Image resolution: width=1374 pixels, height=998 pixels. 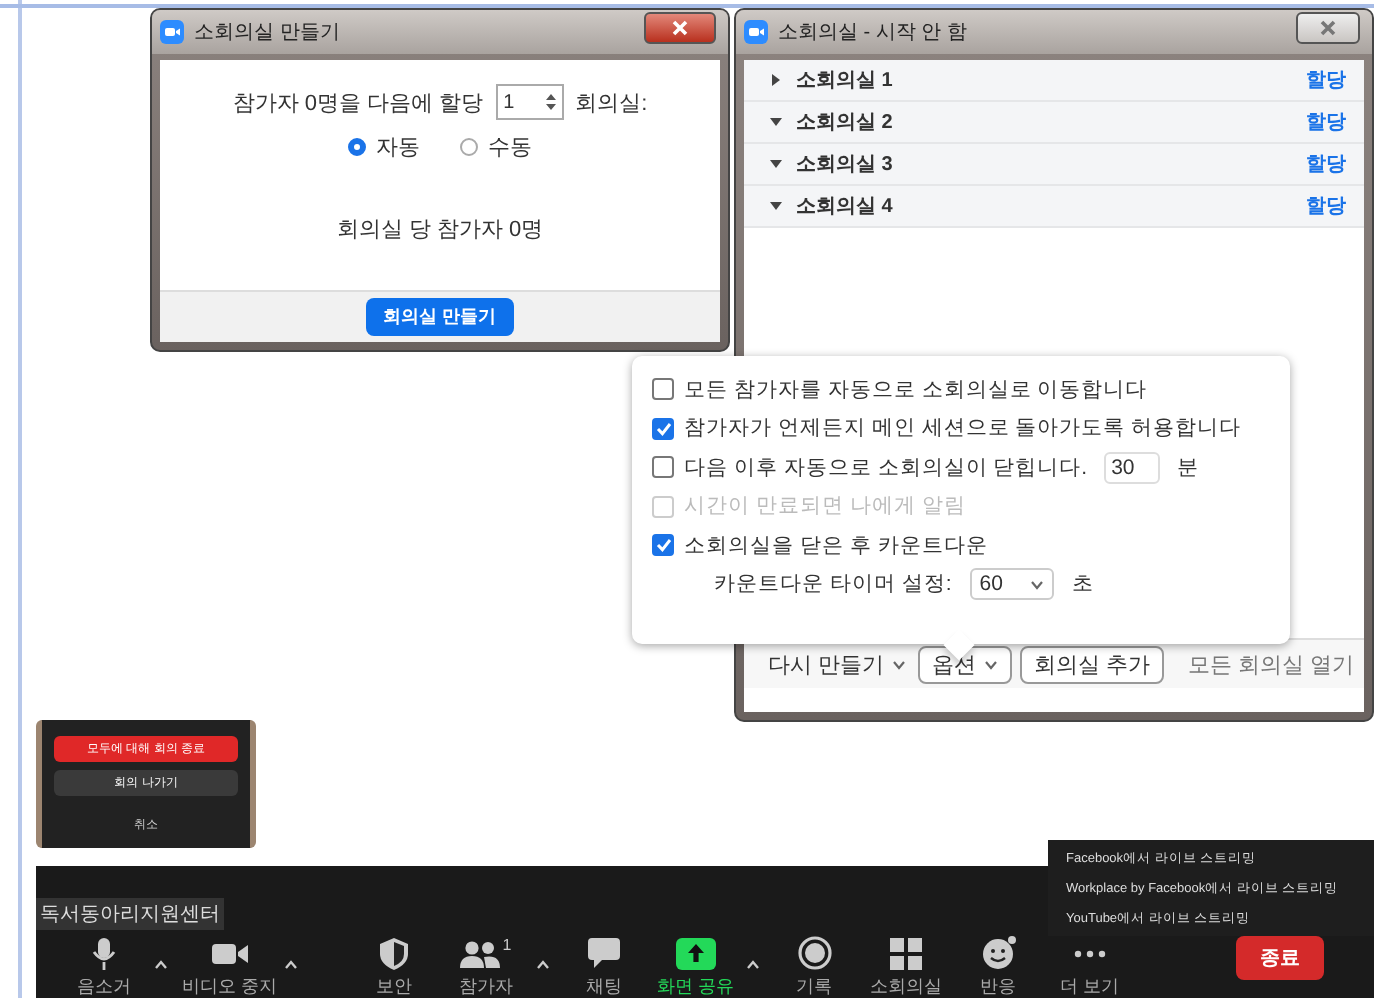 What do you see at coordinates (845, 207) in the screenshot?
I see `room-name: 소회의실 4` at bounding box center [845, 207].